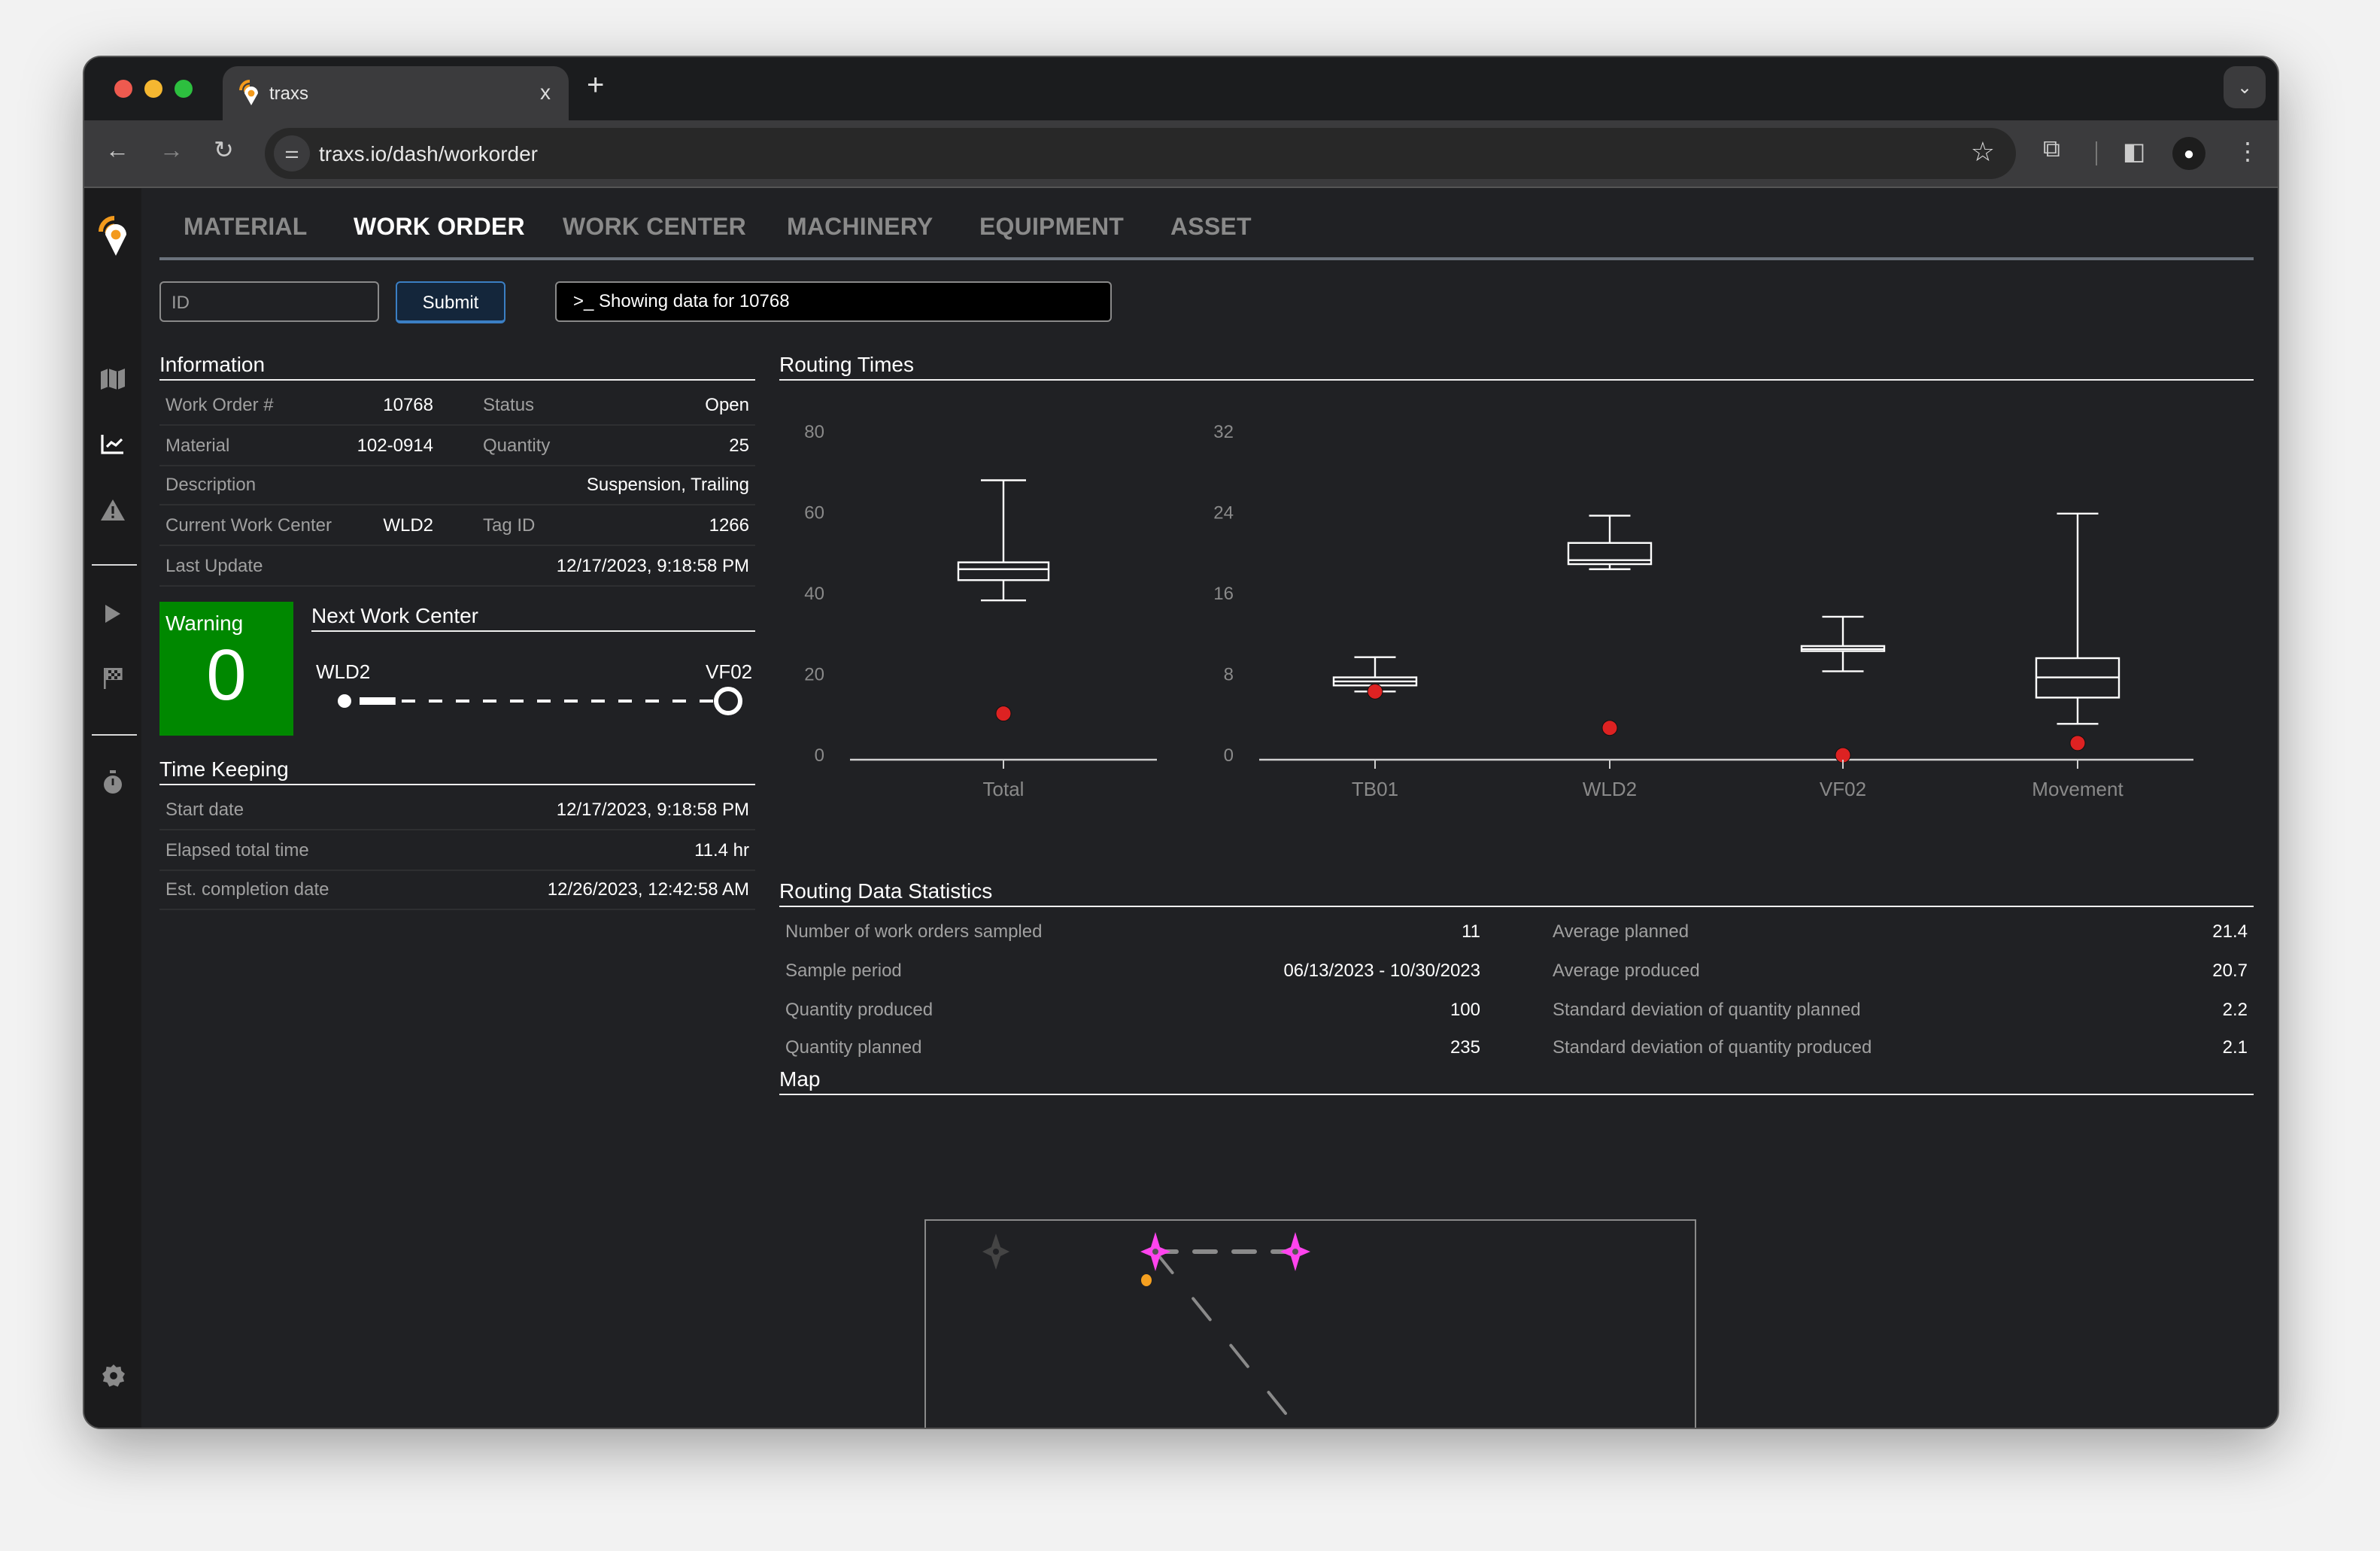 Image resolution: width=2380 pixels, height=1551 pixels. I want to click on information-label: Status, so click(509, 405).